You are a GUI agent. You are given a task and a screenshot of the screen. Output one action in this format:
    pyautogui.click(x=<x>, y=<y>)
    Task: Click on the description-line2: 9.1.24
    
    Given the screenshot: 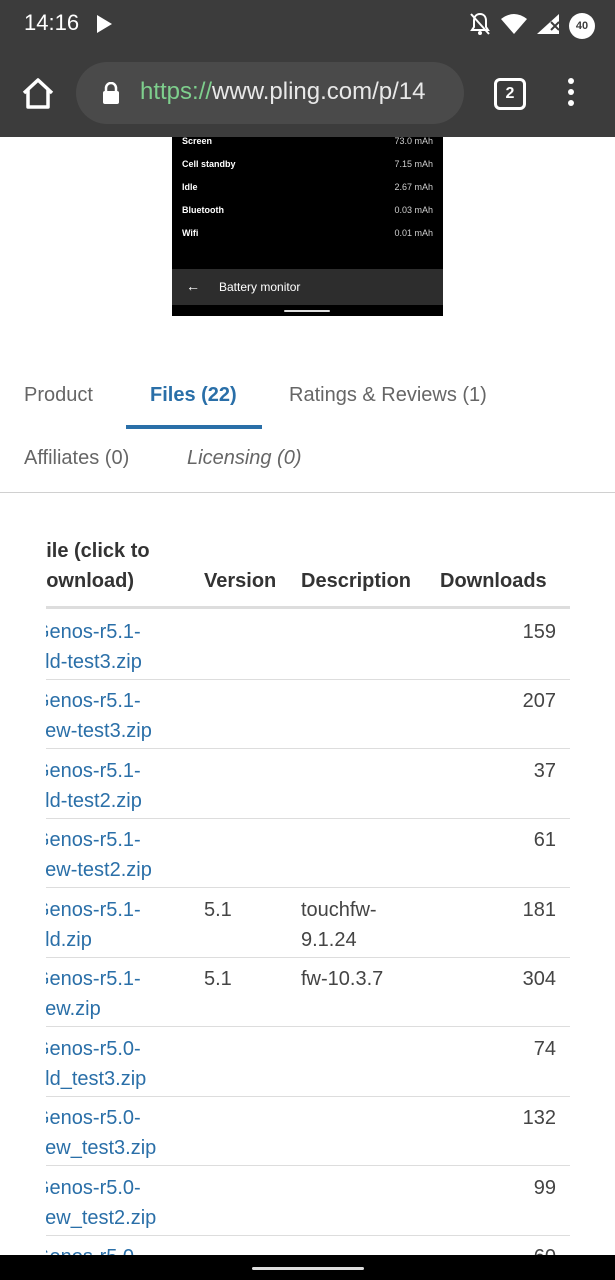 What is the action you would take?
    pyautogui.click(x=329, y=940)
    